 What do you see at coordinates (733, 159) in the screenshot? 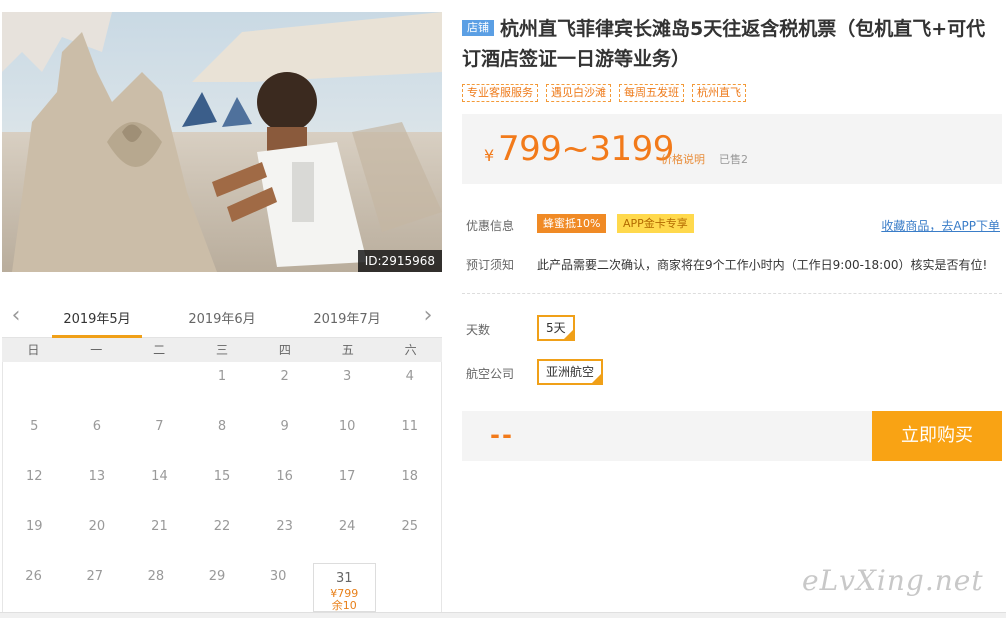
I see `sold-count: 已售2` at bounding box center [733, 159].